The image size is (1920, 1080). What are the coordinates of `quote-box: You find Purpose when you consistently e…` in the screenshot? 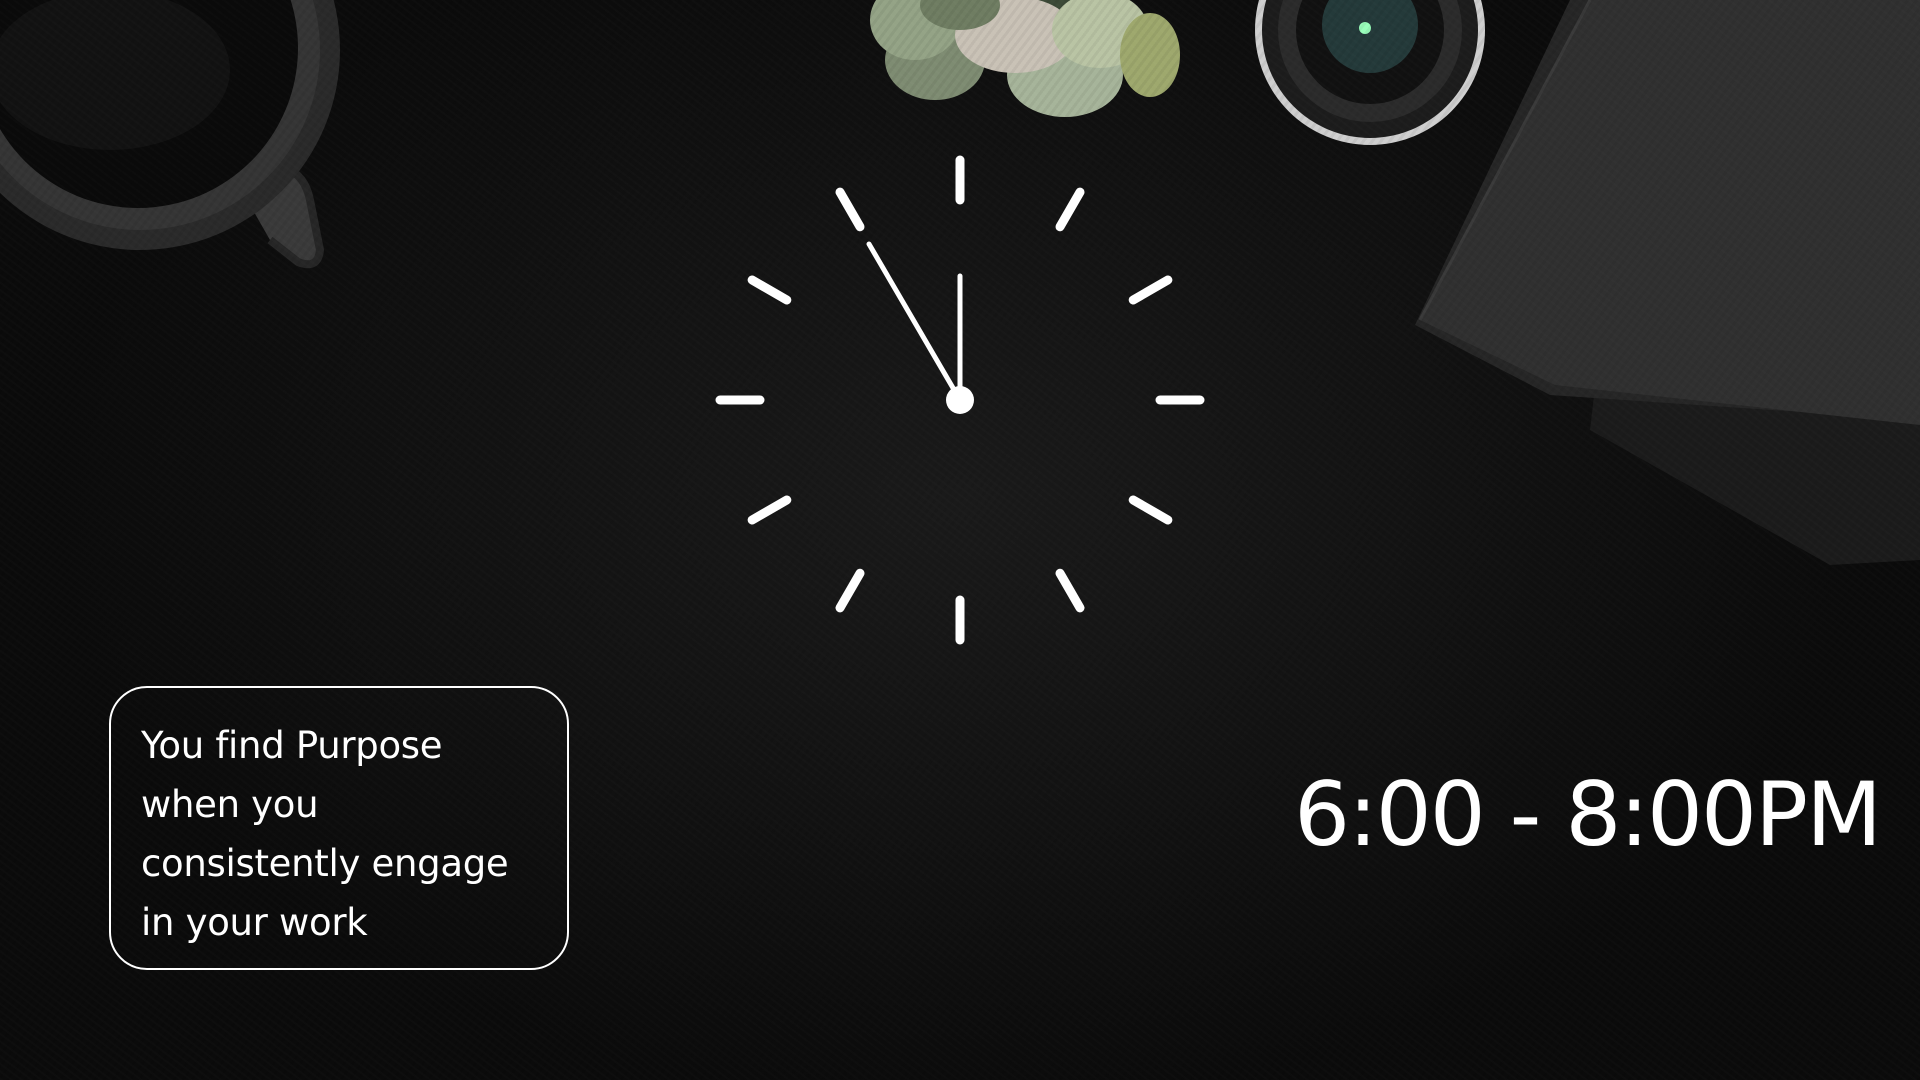 It's located at (339, 828).